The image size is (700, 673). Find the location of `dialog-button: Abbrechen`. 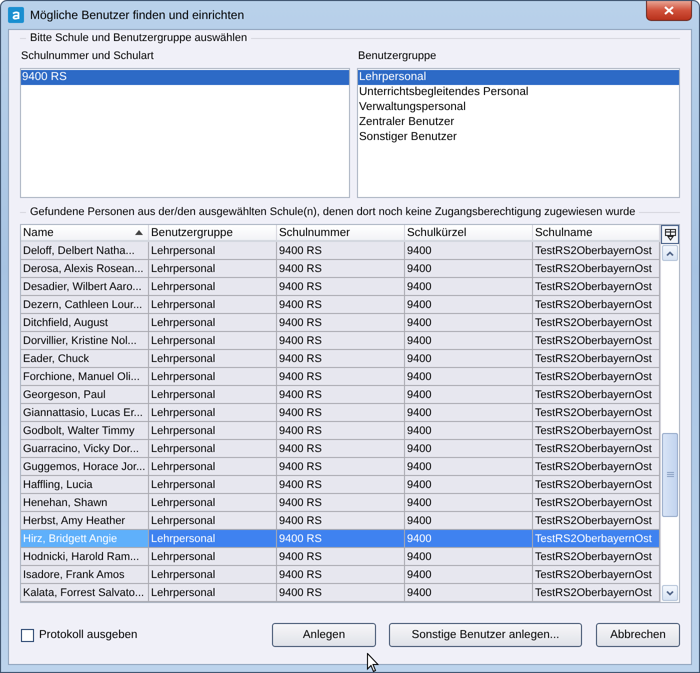

dialog-button: Abbrechen is located at coordinates (638, 635).